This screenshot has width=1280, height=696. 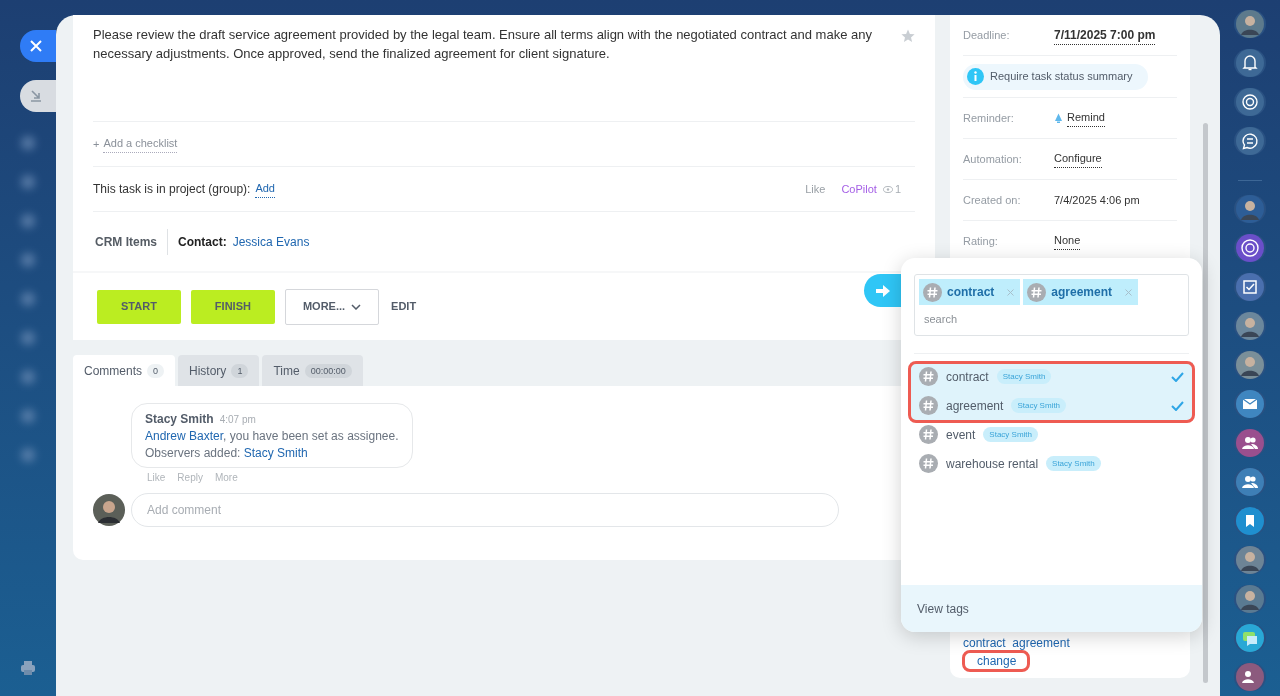 I want to click on tab: History 1, so click(x=219, y=370).